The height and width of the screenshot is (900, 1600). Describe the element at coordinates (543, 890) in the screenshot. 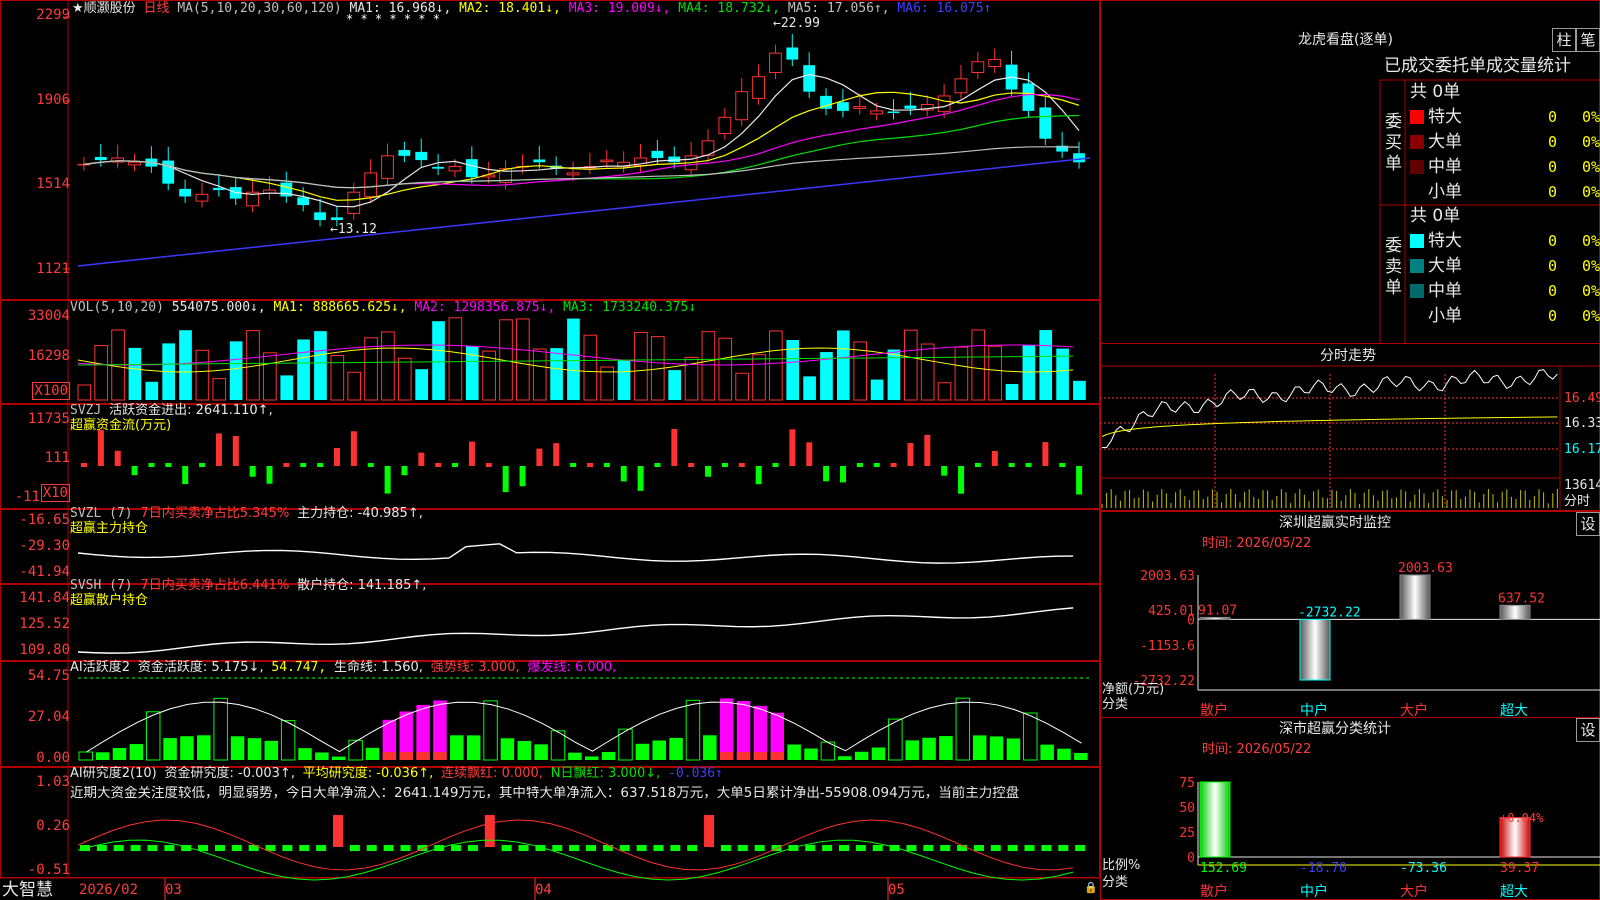

I see `date-label: 04` at that location.